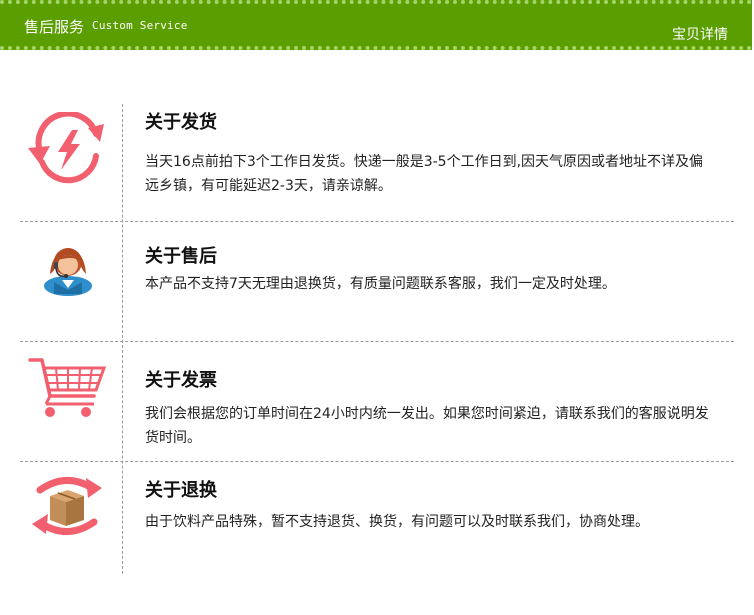 This screenshot has width=754, height=615. I want to click on section-text-returns: 由于饮料产品特殊，暂不支持退货、换货，有问题可以及时联系我们，协商处理。, so click(397, 522).